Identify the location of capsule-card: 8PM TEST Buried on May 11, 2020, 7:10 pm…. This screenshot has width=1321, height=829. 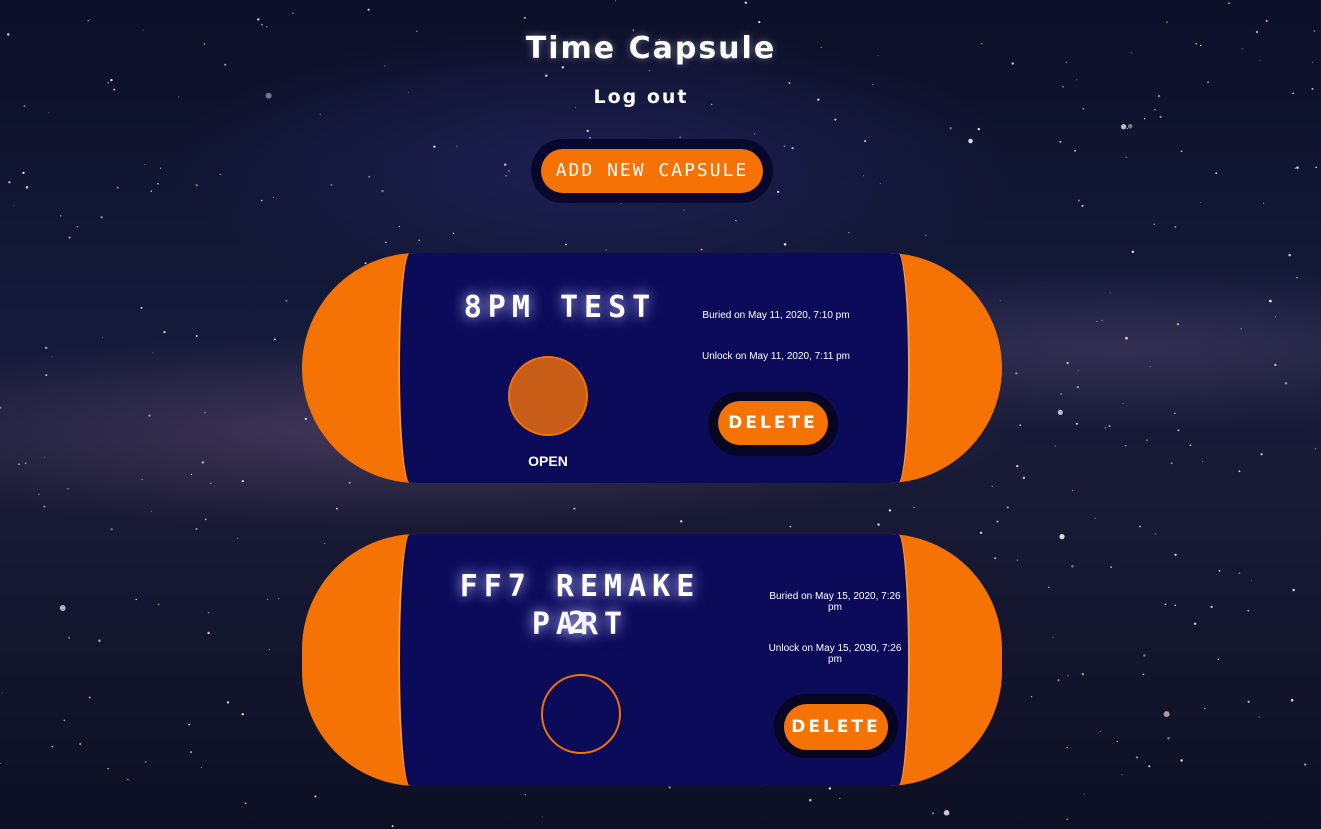
(652, 368).